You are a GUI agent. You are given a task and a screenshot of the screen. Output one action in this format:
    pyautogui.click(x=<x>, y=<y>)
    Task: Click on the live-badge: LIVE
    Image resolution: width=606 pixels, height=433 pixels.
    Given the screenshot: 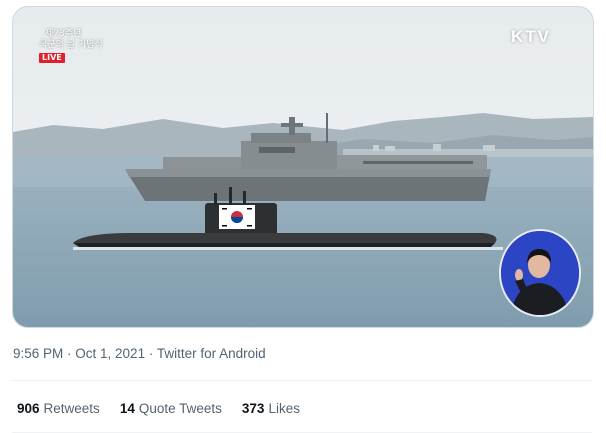 What is the action you would take?
    pyautogui.click(x=52, y=58)
    